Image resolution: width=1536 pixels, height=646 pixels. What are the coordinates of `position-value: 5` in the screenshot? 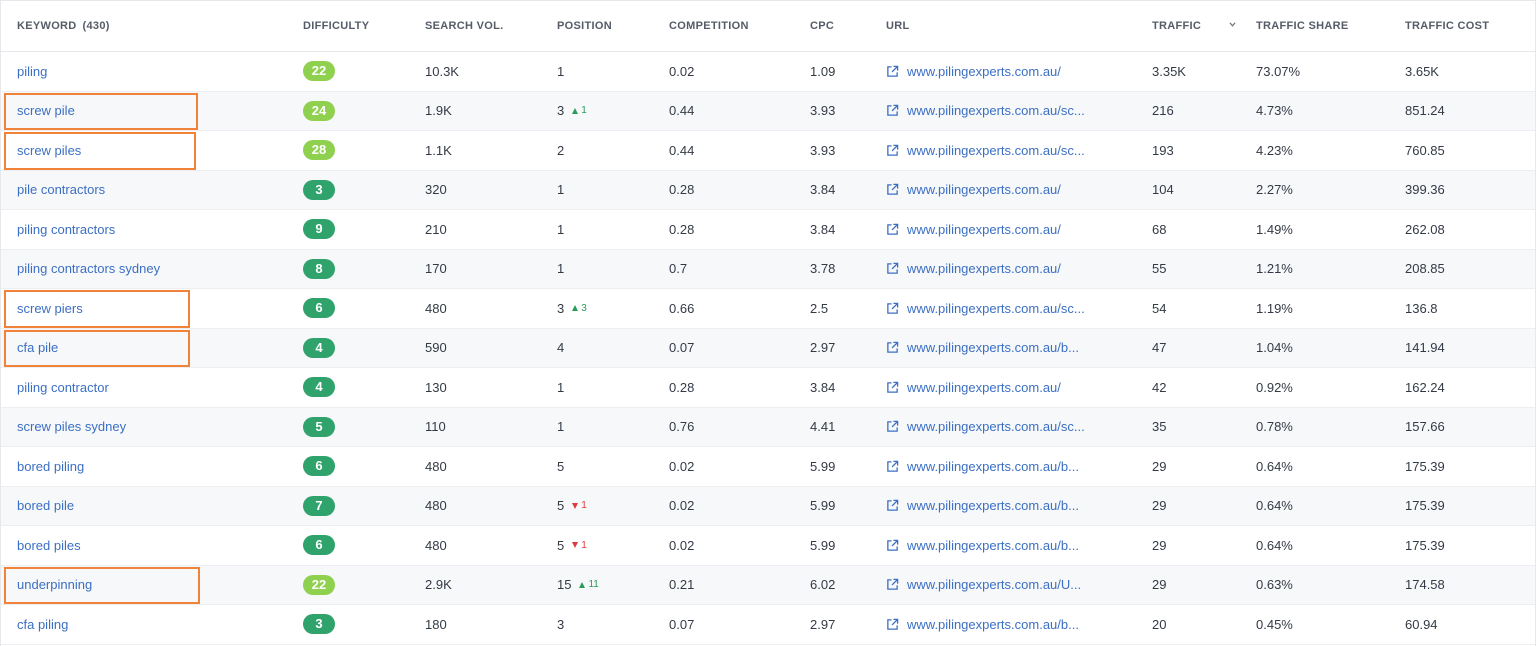 It's located at (561, 466).